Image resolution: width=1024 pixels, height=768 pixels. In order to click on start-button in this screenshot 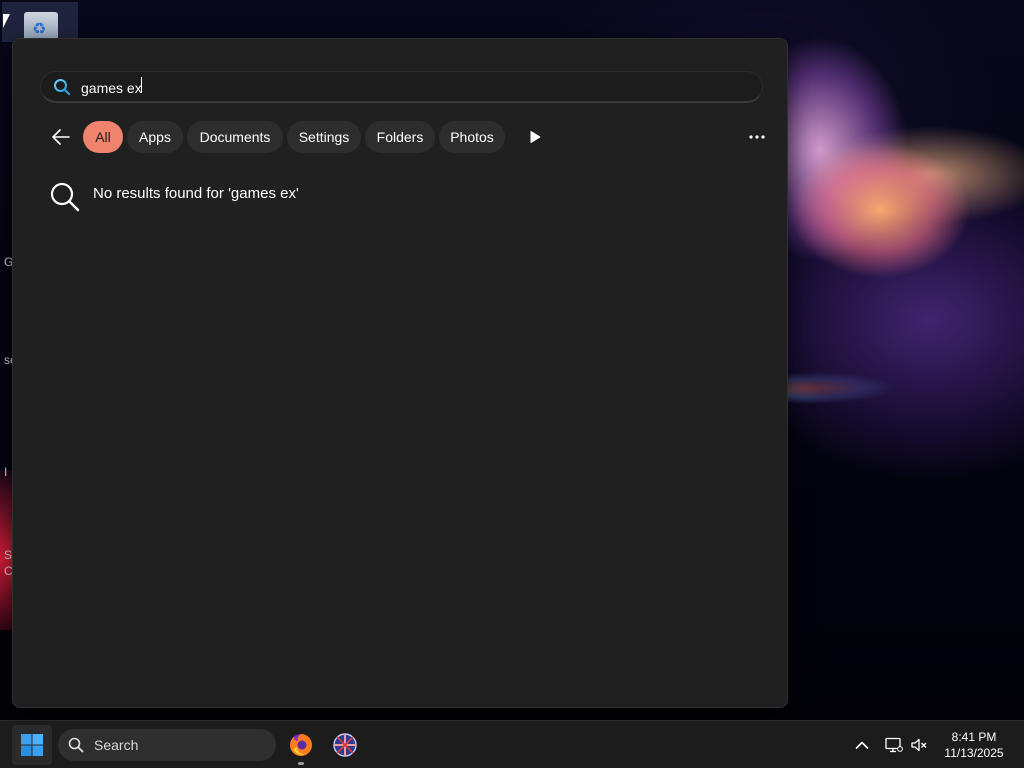, I will do `click(32, 745)`.